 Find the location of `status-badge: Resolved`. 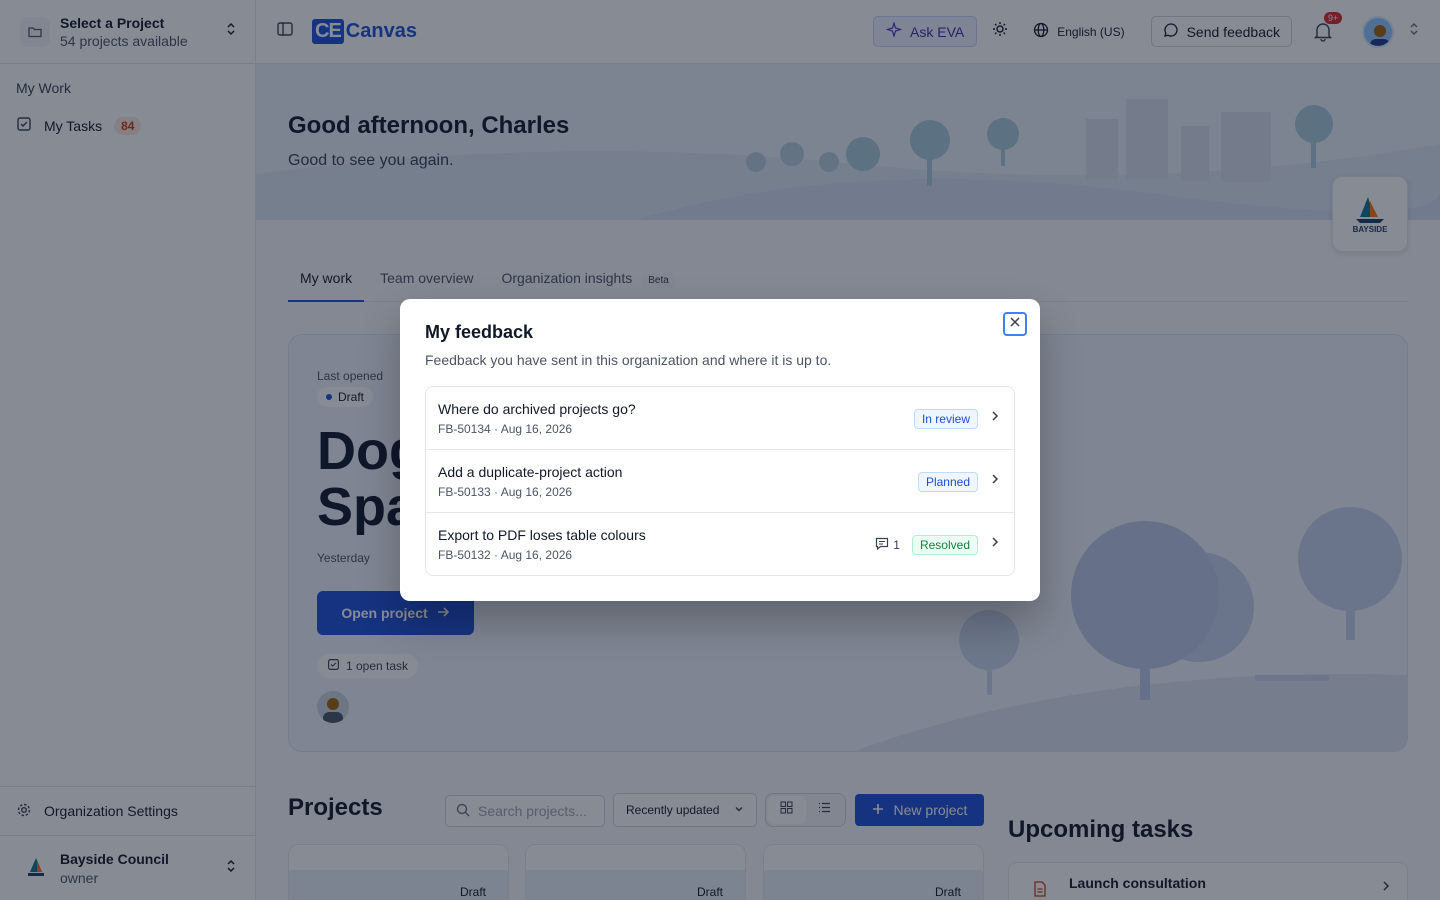

status-badge: Resolved is located at coordinates (944, 544).